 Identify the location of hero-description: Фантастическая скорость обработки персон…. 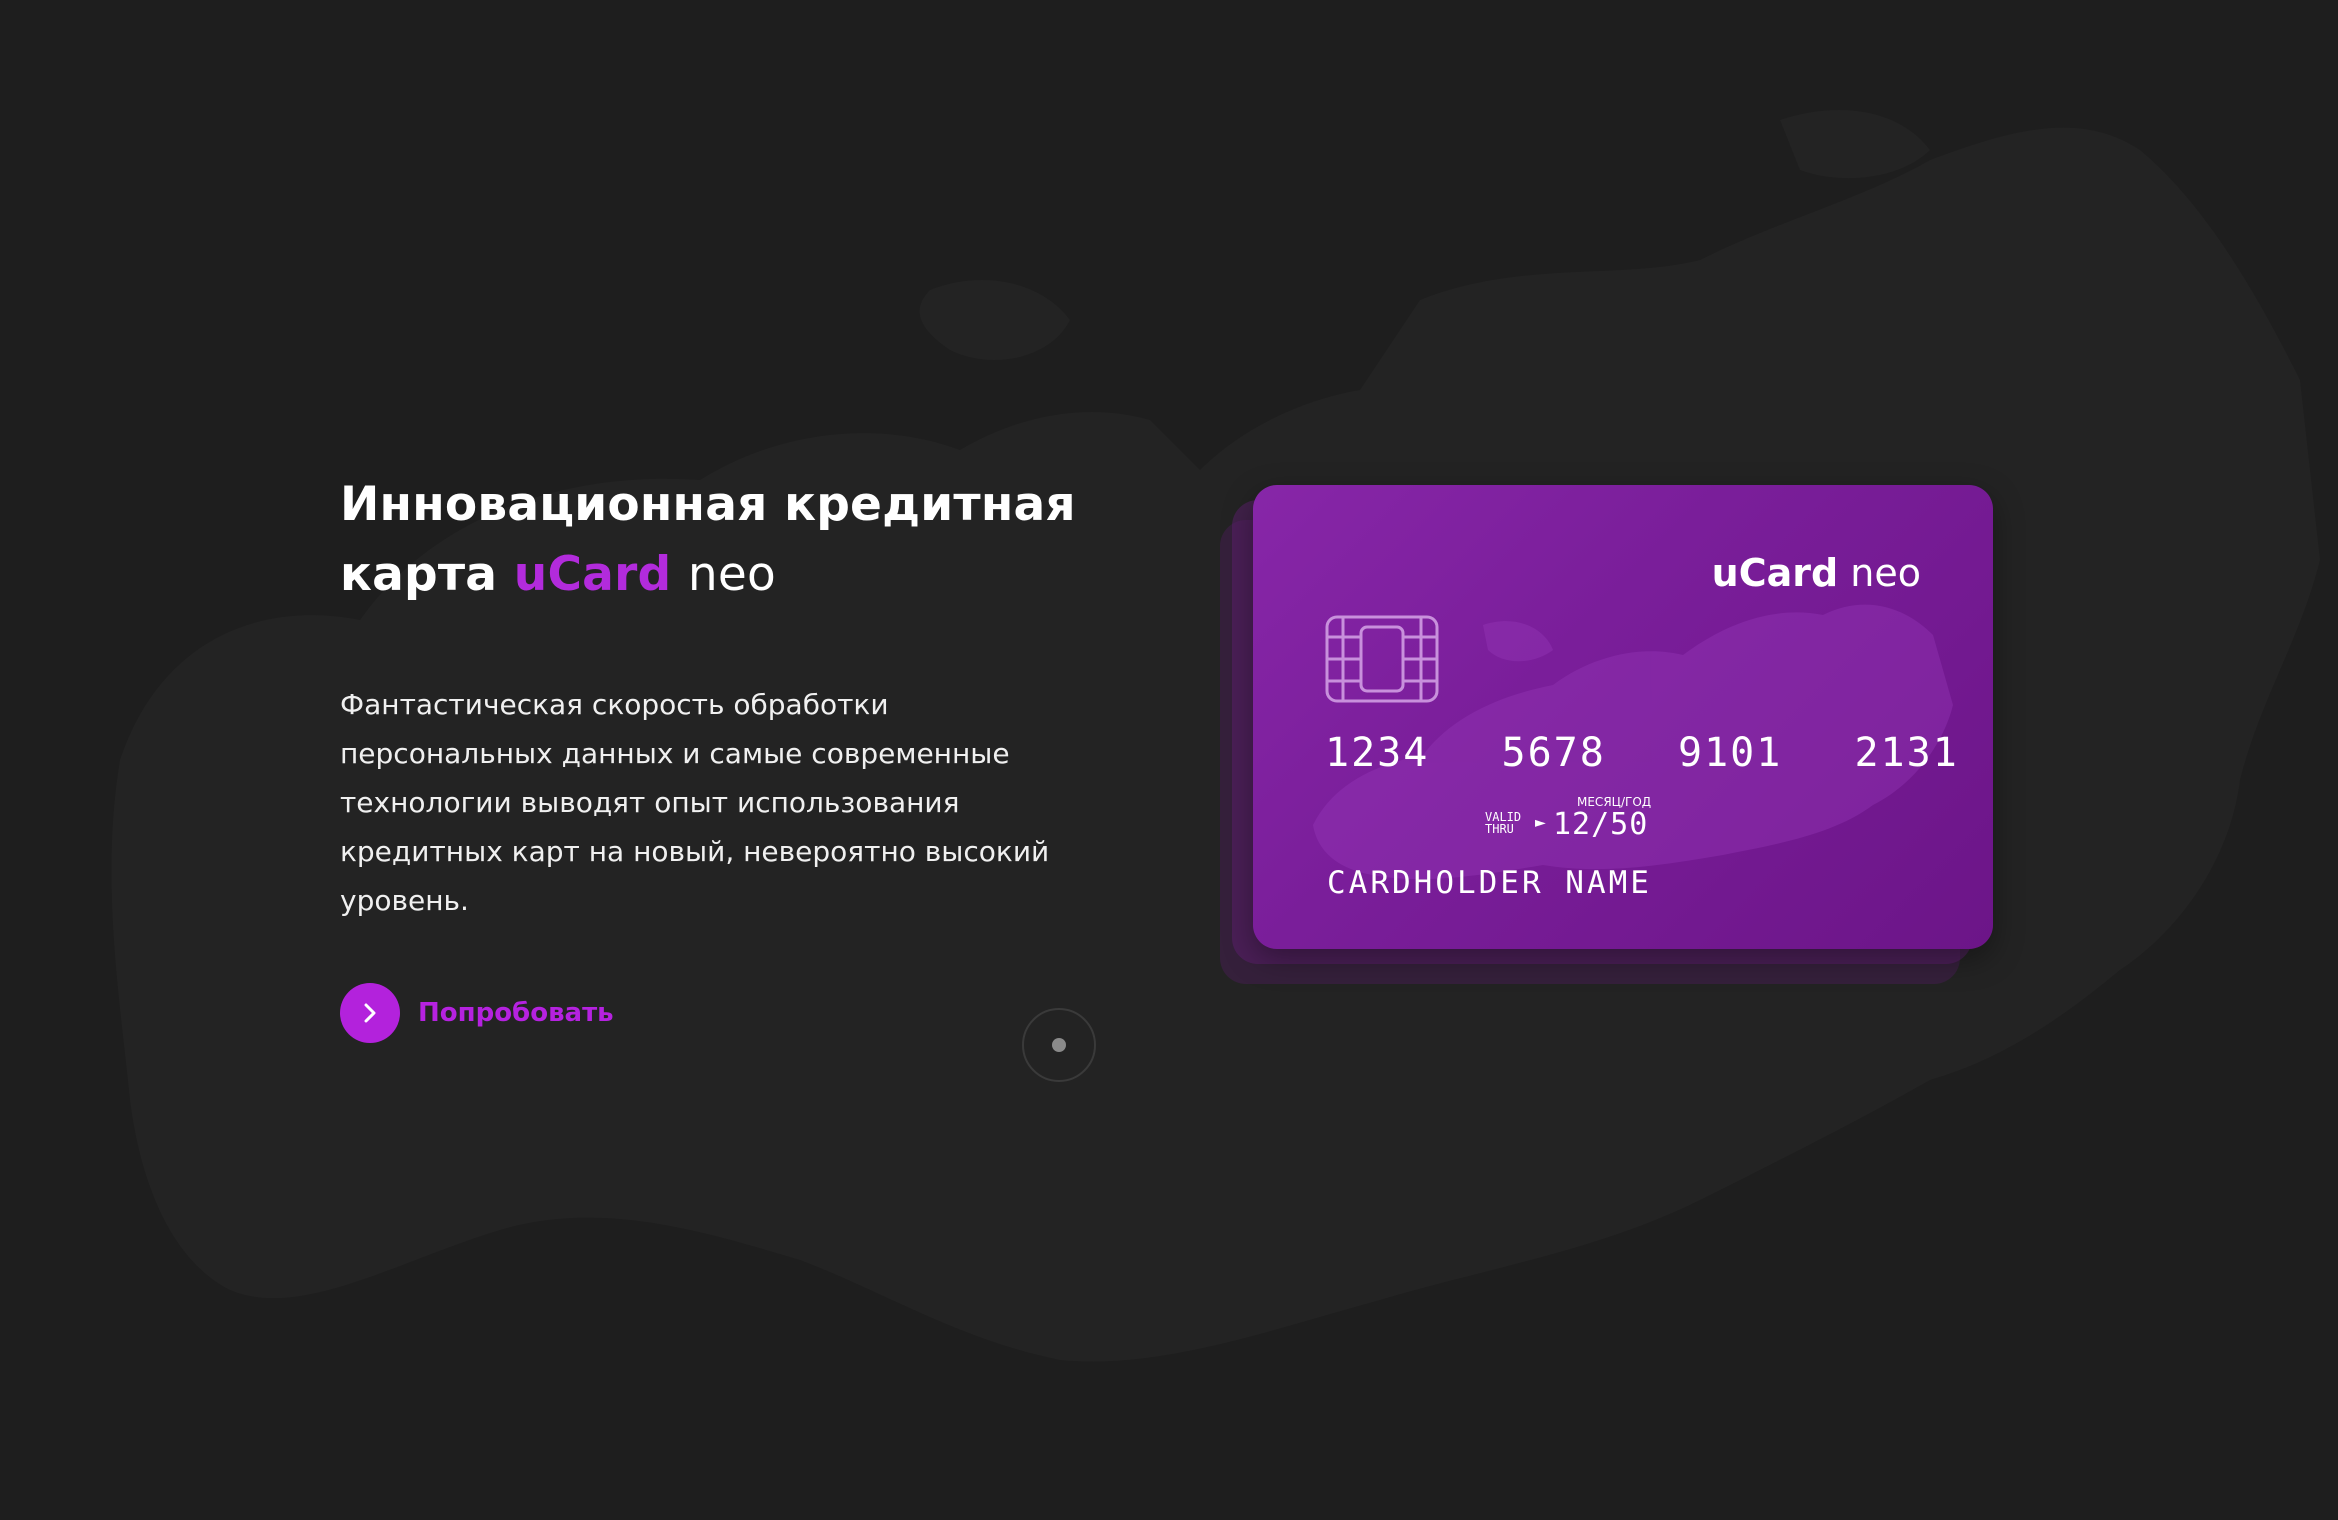
(695, 802).